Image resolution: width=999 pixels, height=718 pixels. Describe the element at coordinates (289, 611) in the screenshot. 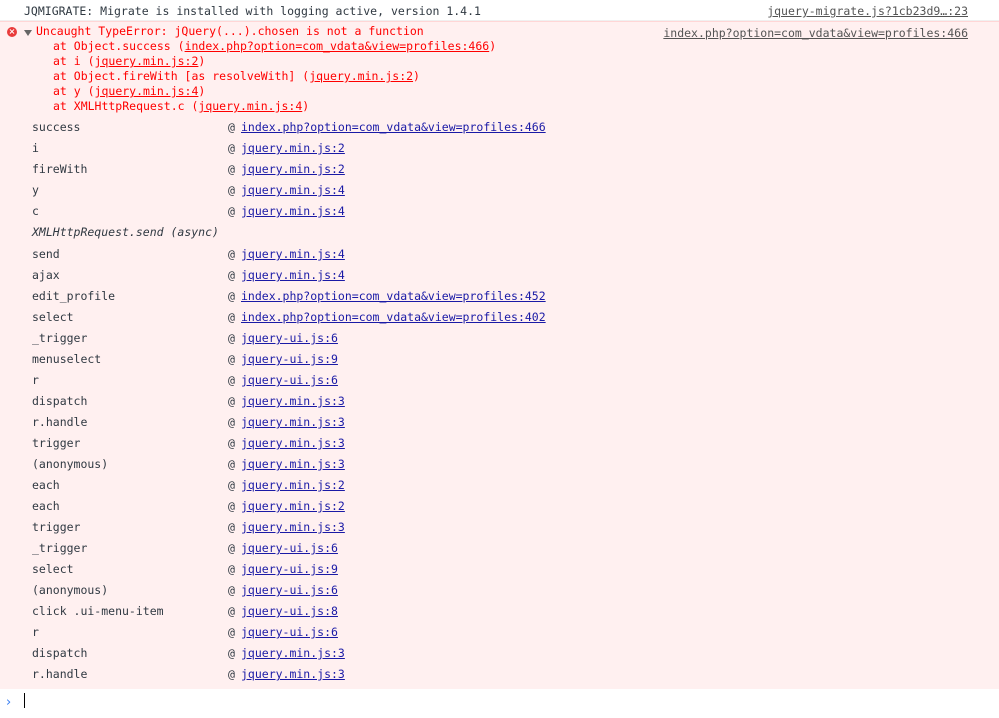

I see `frame-location-link: jquery-ui.js:8` at that location.